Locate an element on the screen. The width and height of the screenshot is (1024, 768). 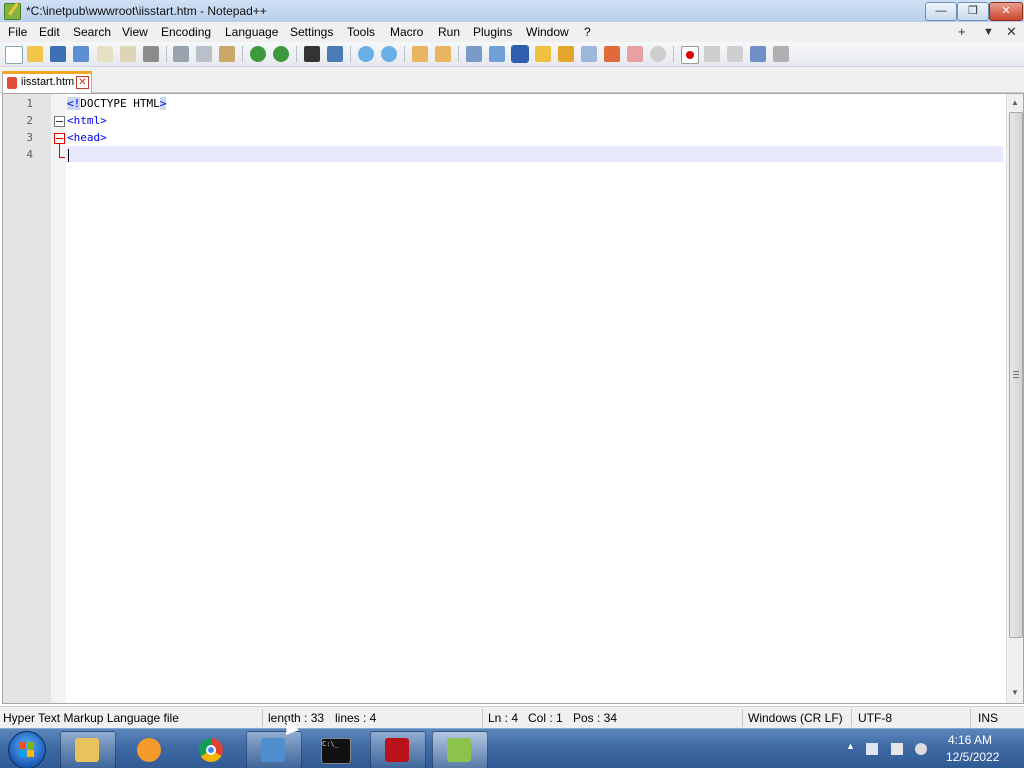
menu-file: File is located at coordinates (17, 32).